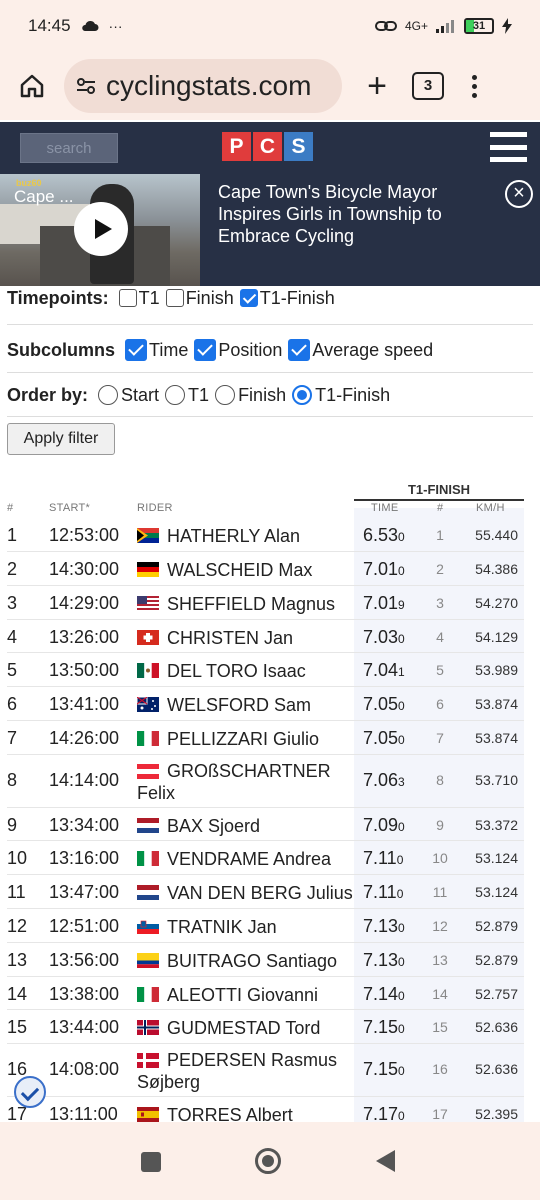  Describe the element at coordinates (187, 395) in the screenshot. I see `order-t1-option: T1` at that location.